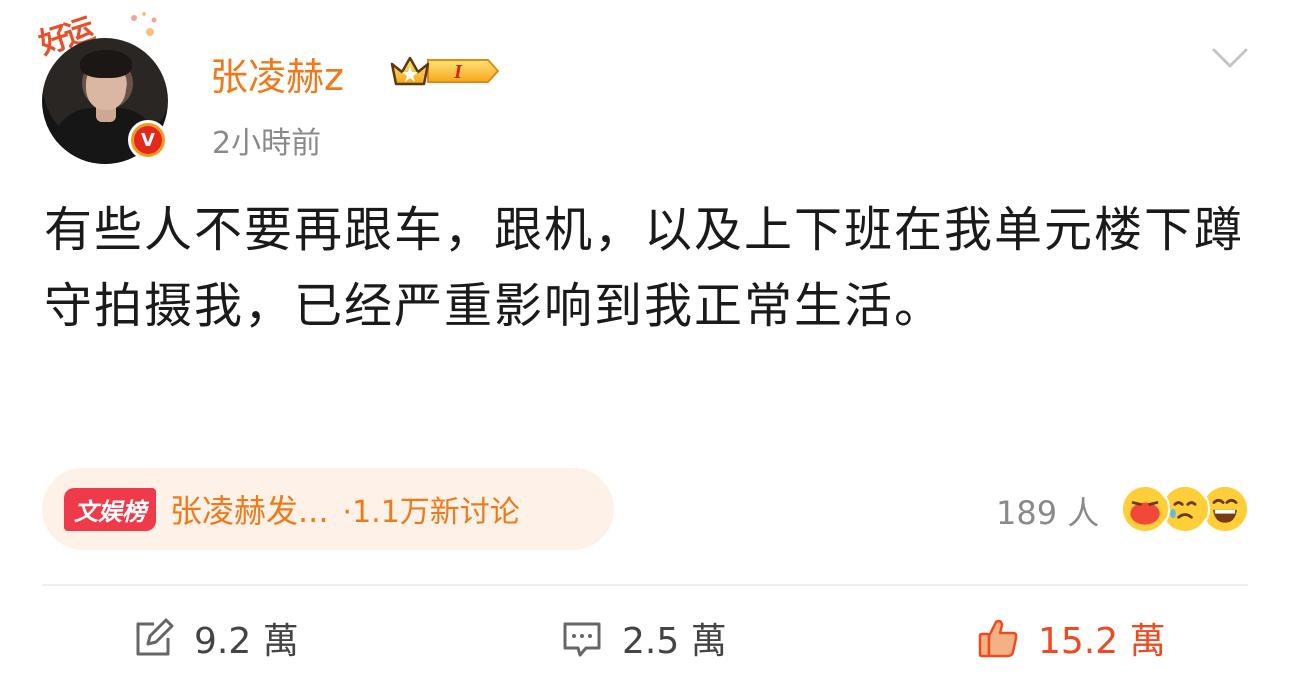 This screenshot has height=688, width=1290. What do you see at coordinates (277, 73) in the screenshot?
I see `username: 张凌赫z` at bounding box center [277, 73].